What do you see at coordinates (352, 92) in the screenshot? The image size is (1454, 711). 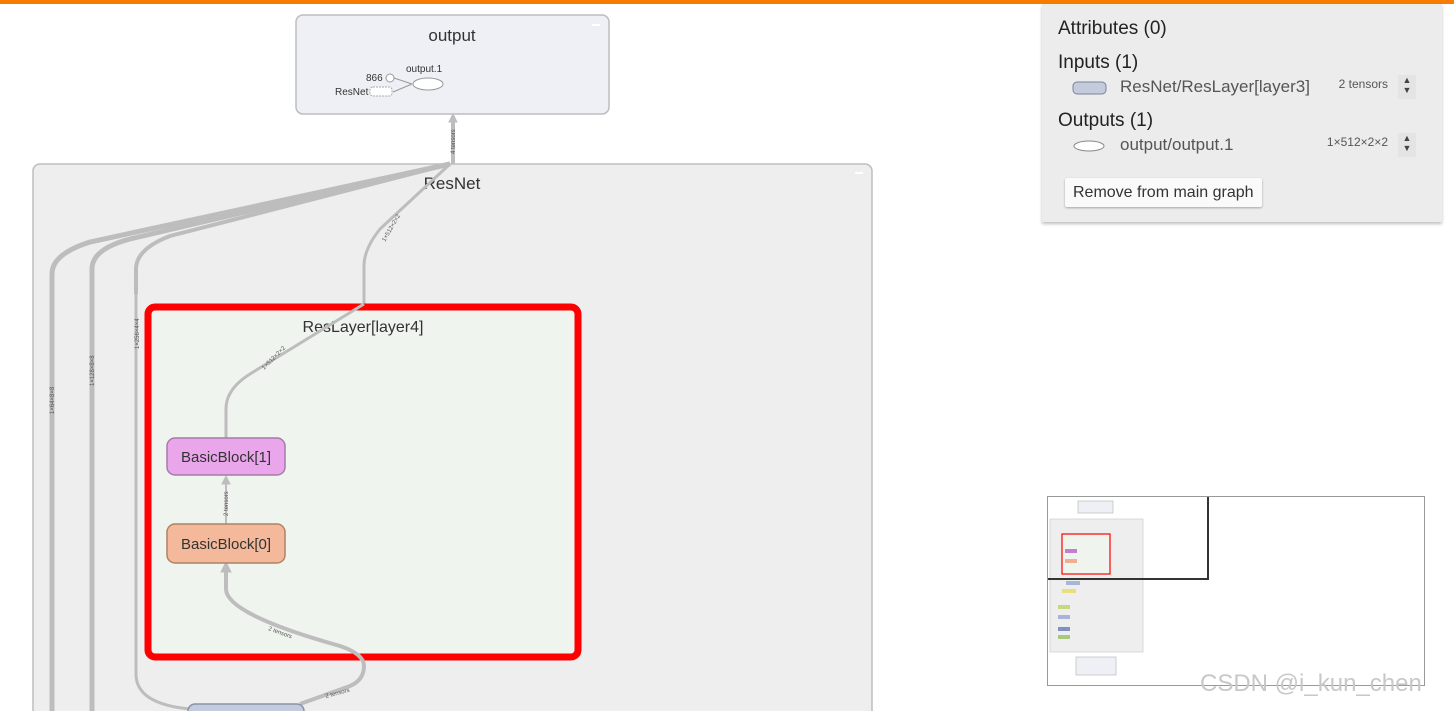 I see `output-input-source: ResNet` at bounding box center [352, 92].